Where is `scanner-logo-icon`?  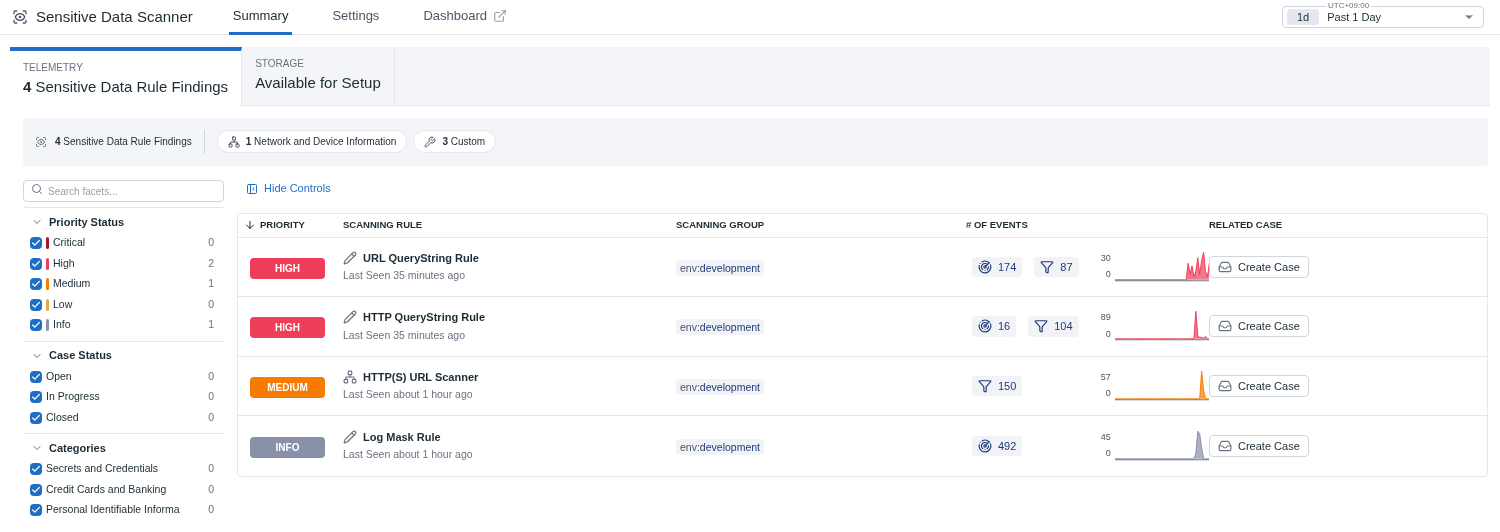
scanner-logo-icon is located at coordinates (20, 17).